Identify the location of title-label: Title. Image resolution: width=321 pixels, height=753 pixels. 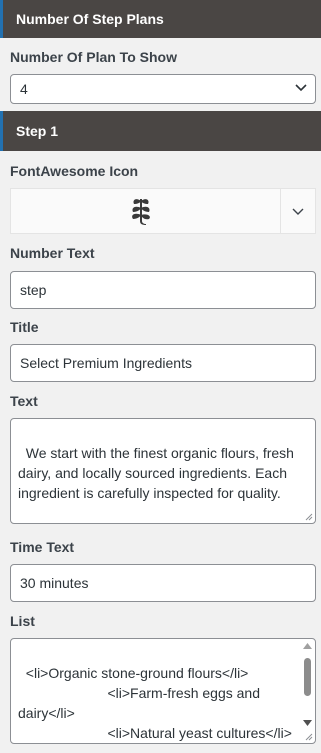
(24, 327).